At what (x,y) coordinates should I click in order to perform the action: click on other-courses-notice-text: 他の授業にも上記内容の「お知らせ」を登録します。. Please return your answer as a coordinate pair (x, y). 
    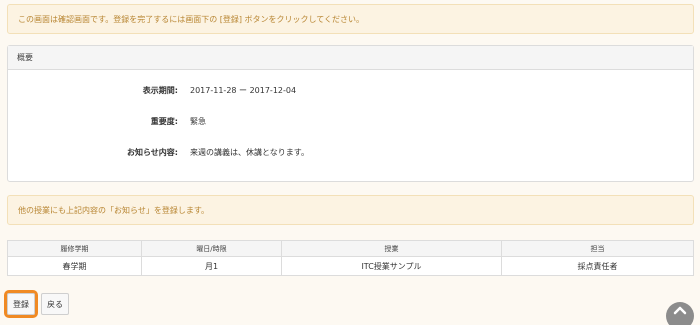
    Looking at the image, I should click on (114, 210).